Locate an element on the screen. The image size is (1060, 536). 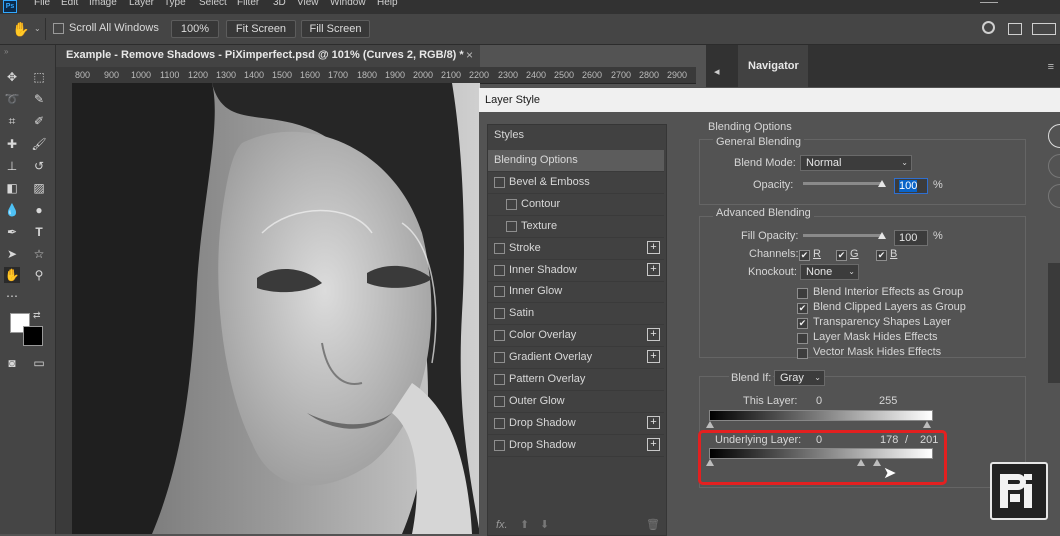
close-document-icon: × is located at coordinates (469, 55).